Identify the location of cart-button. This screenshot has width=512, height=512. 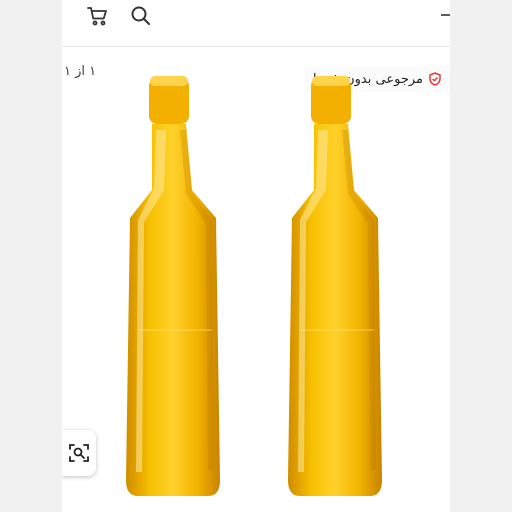
(98, 16).